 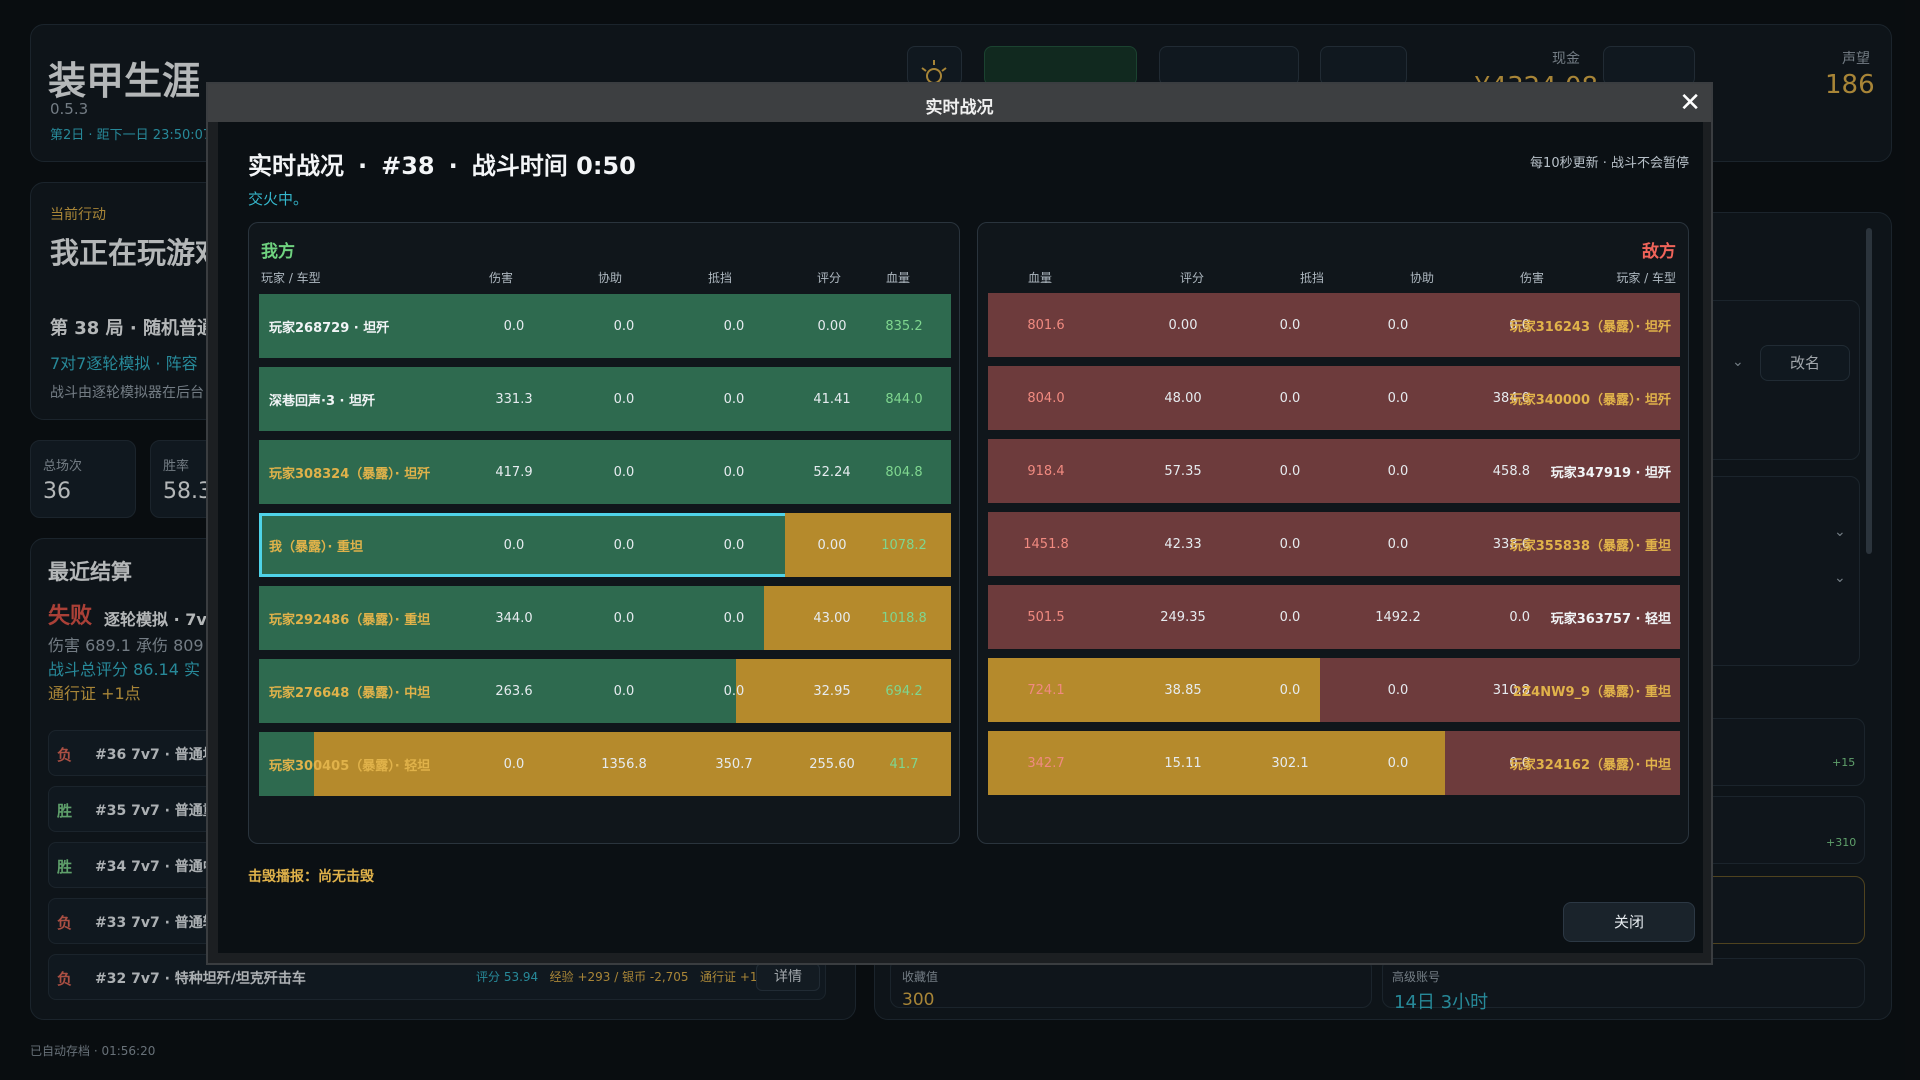 I want to click on kill-feed-label: 击毁播报：, so click(x=283, y=877).